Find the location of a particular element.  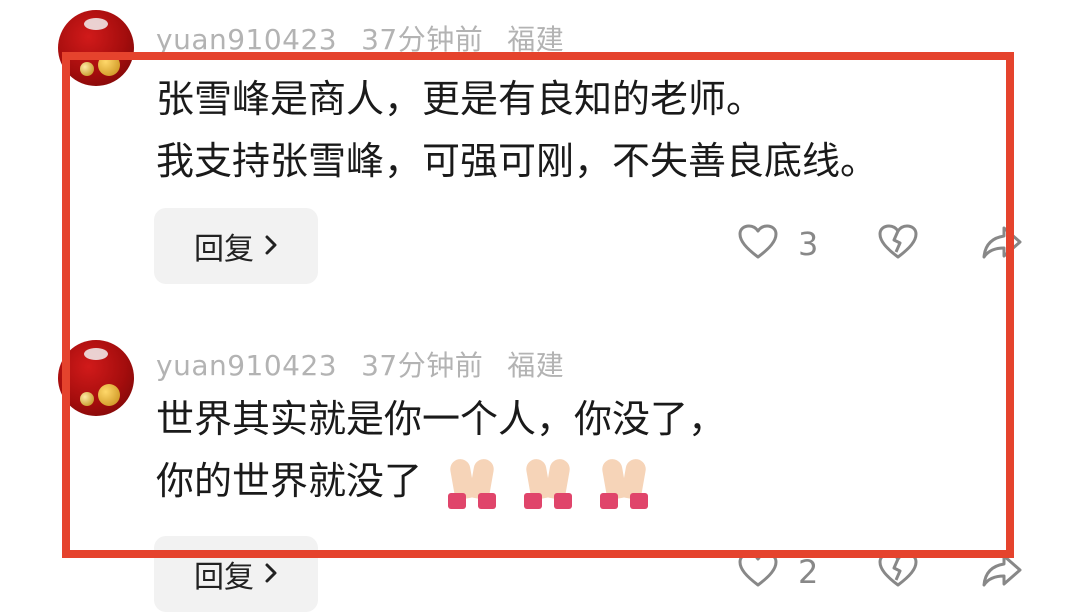

like-button: 2 is located at coordinates (778, 572).